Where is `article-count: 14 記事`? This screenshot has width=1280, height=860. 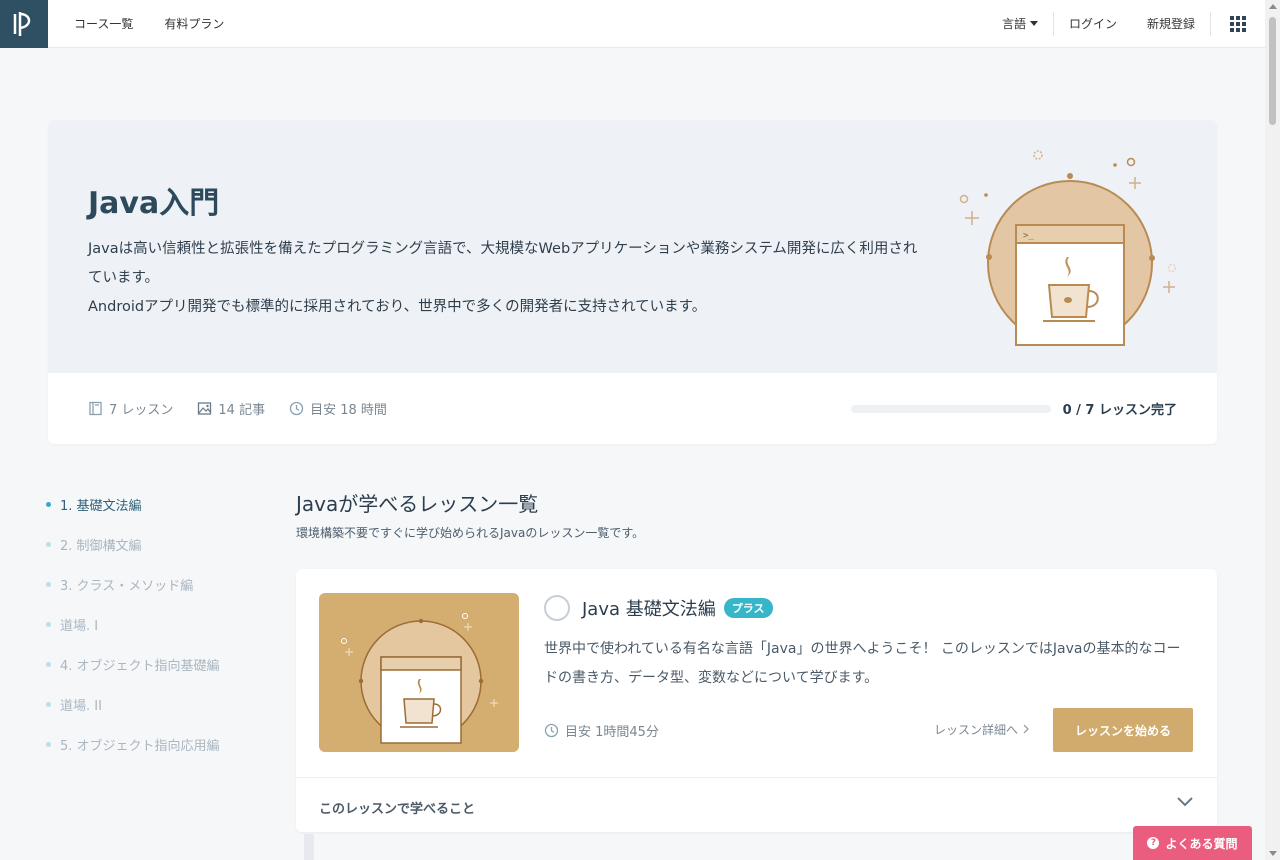 article-count: 14 記事 is located at coordinates (231, 408).